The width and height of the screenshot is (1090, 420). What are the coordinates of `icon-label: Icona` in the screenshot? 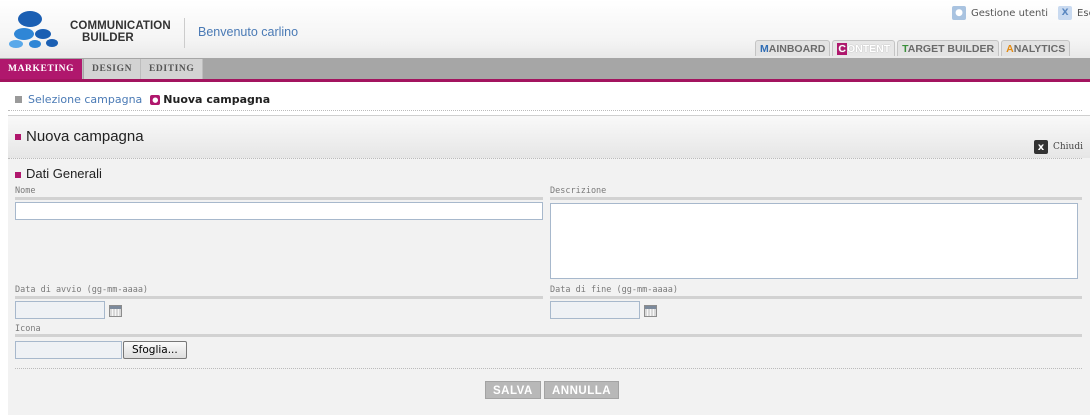 It's located at (28, 329).